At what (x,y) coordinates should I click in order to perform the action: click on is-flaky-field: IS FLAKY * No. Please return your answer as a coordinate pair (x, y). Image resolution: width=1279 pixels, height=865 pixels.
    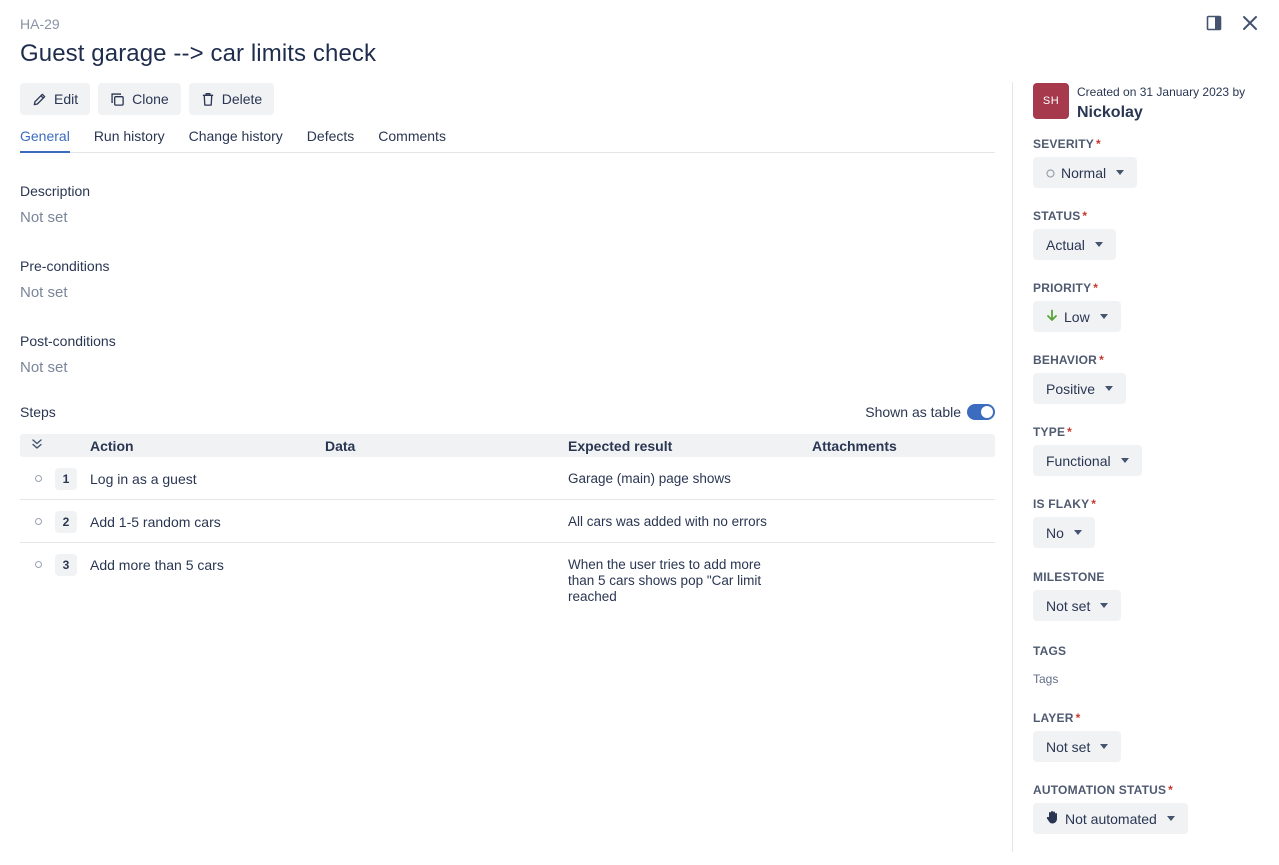
    Looking at the image, I should click on (1064, 522).